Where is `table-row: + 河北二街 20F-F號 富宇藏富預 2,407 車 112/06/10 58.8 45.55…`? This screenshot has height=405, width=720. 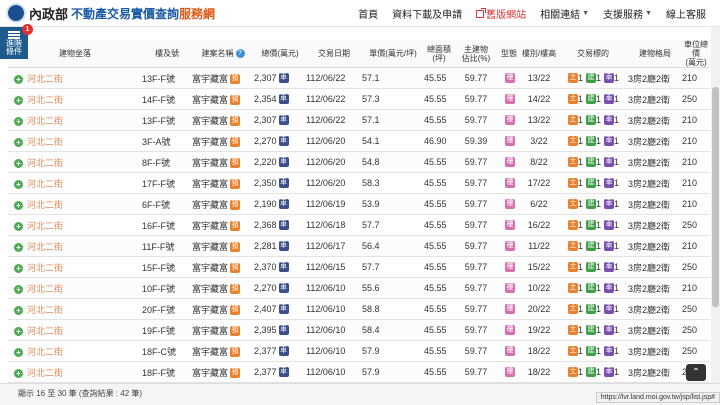 table-row: + 河北二街 20F-F號 富宇藏富預 2,407 車 112/06/10 58.8 45.55… is located at coordinates (359, 309).